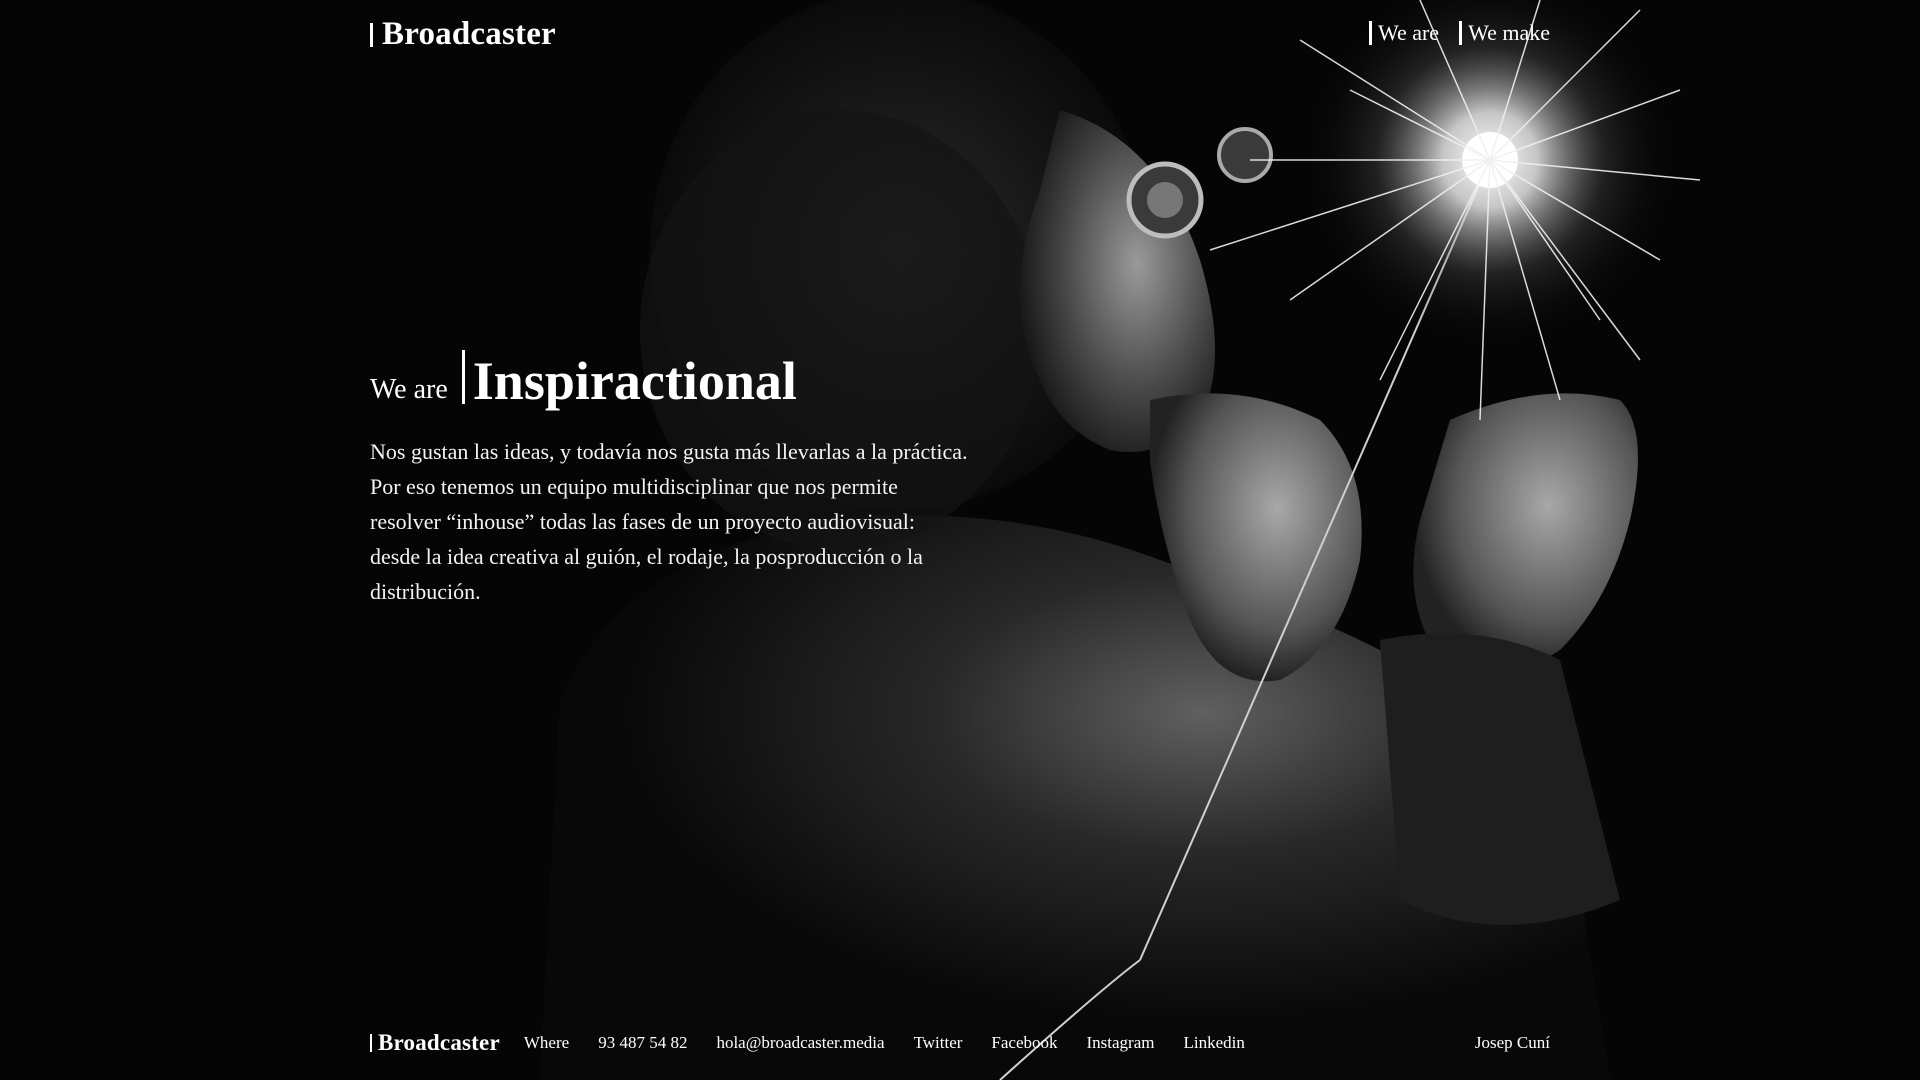  I want to click on footer-link-twitter: Twitter, so click(938, 1043).